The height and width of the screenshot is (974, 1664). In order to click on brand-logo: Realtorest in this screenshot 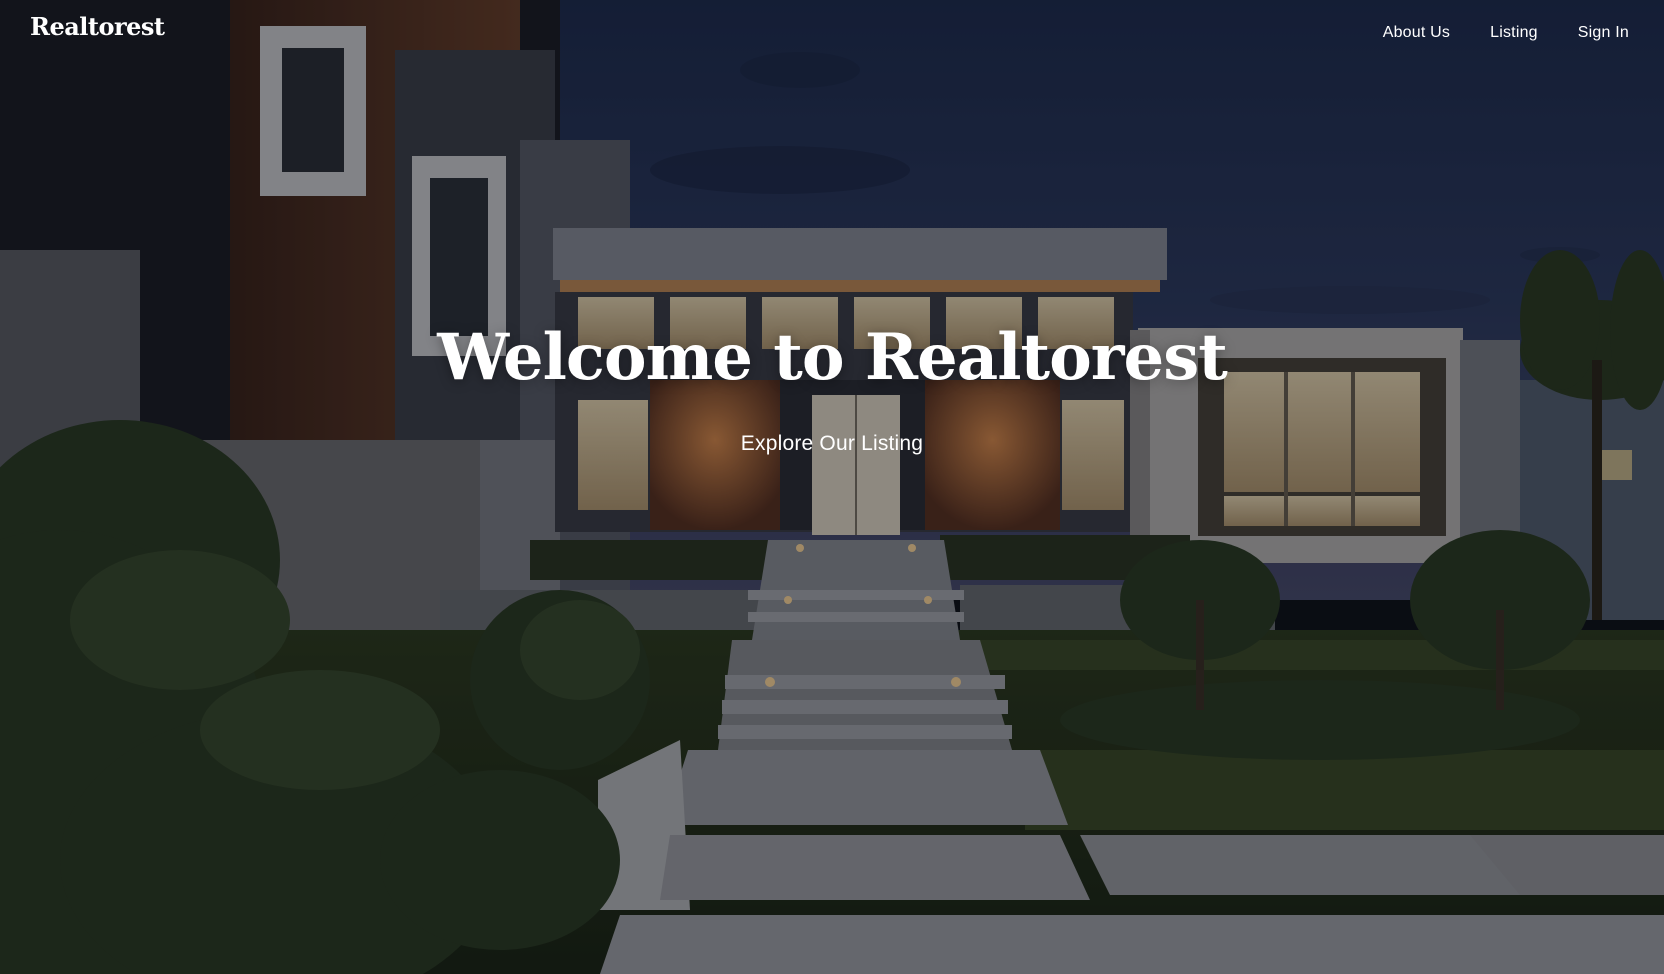, I will do `click(97, 26)`.